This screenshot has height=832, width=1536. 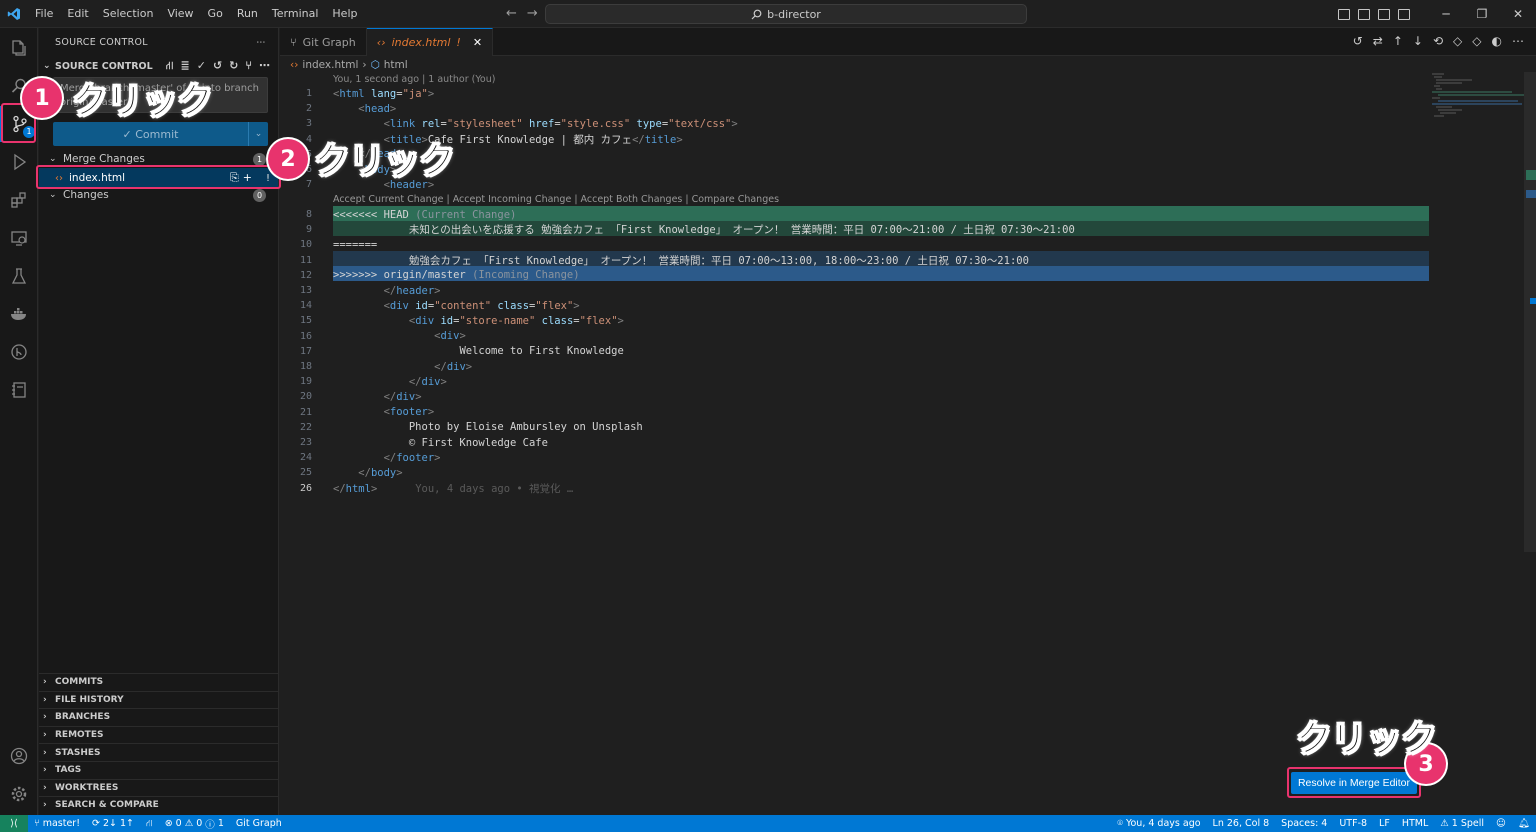 What do you see at coordinates (414, 79) in the screenshot?
I see `blame-header: You, 1 second ago | 1 author (You)` at bounding box center [414, 79].